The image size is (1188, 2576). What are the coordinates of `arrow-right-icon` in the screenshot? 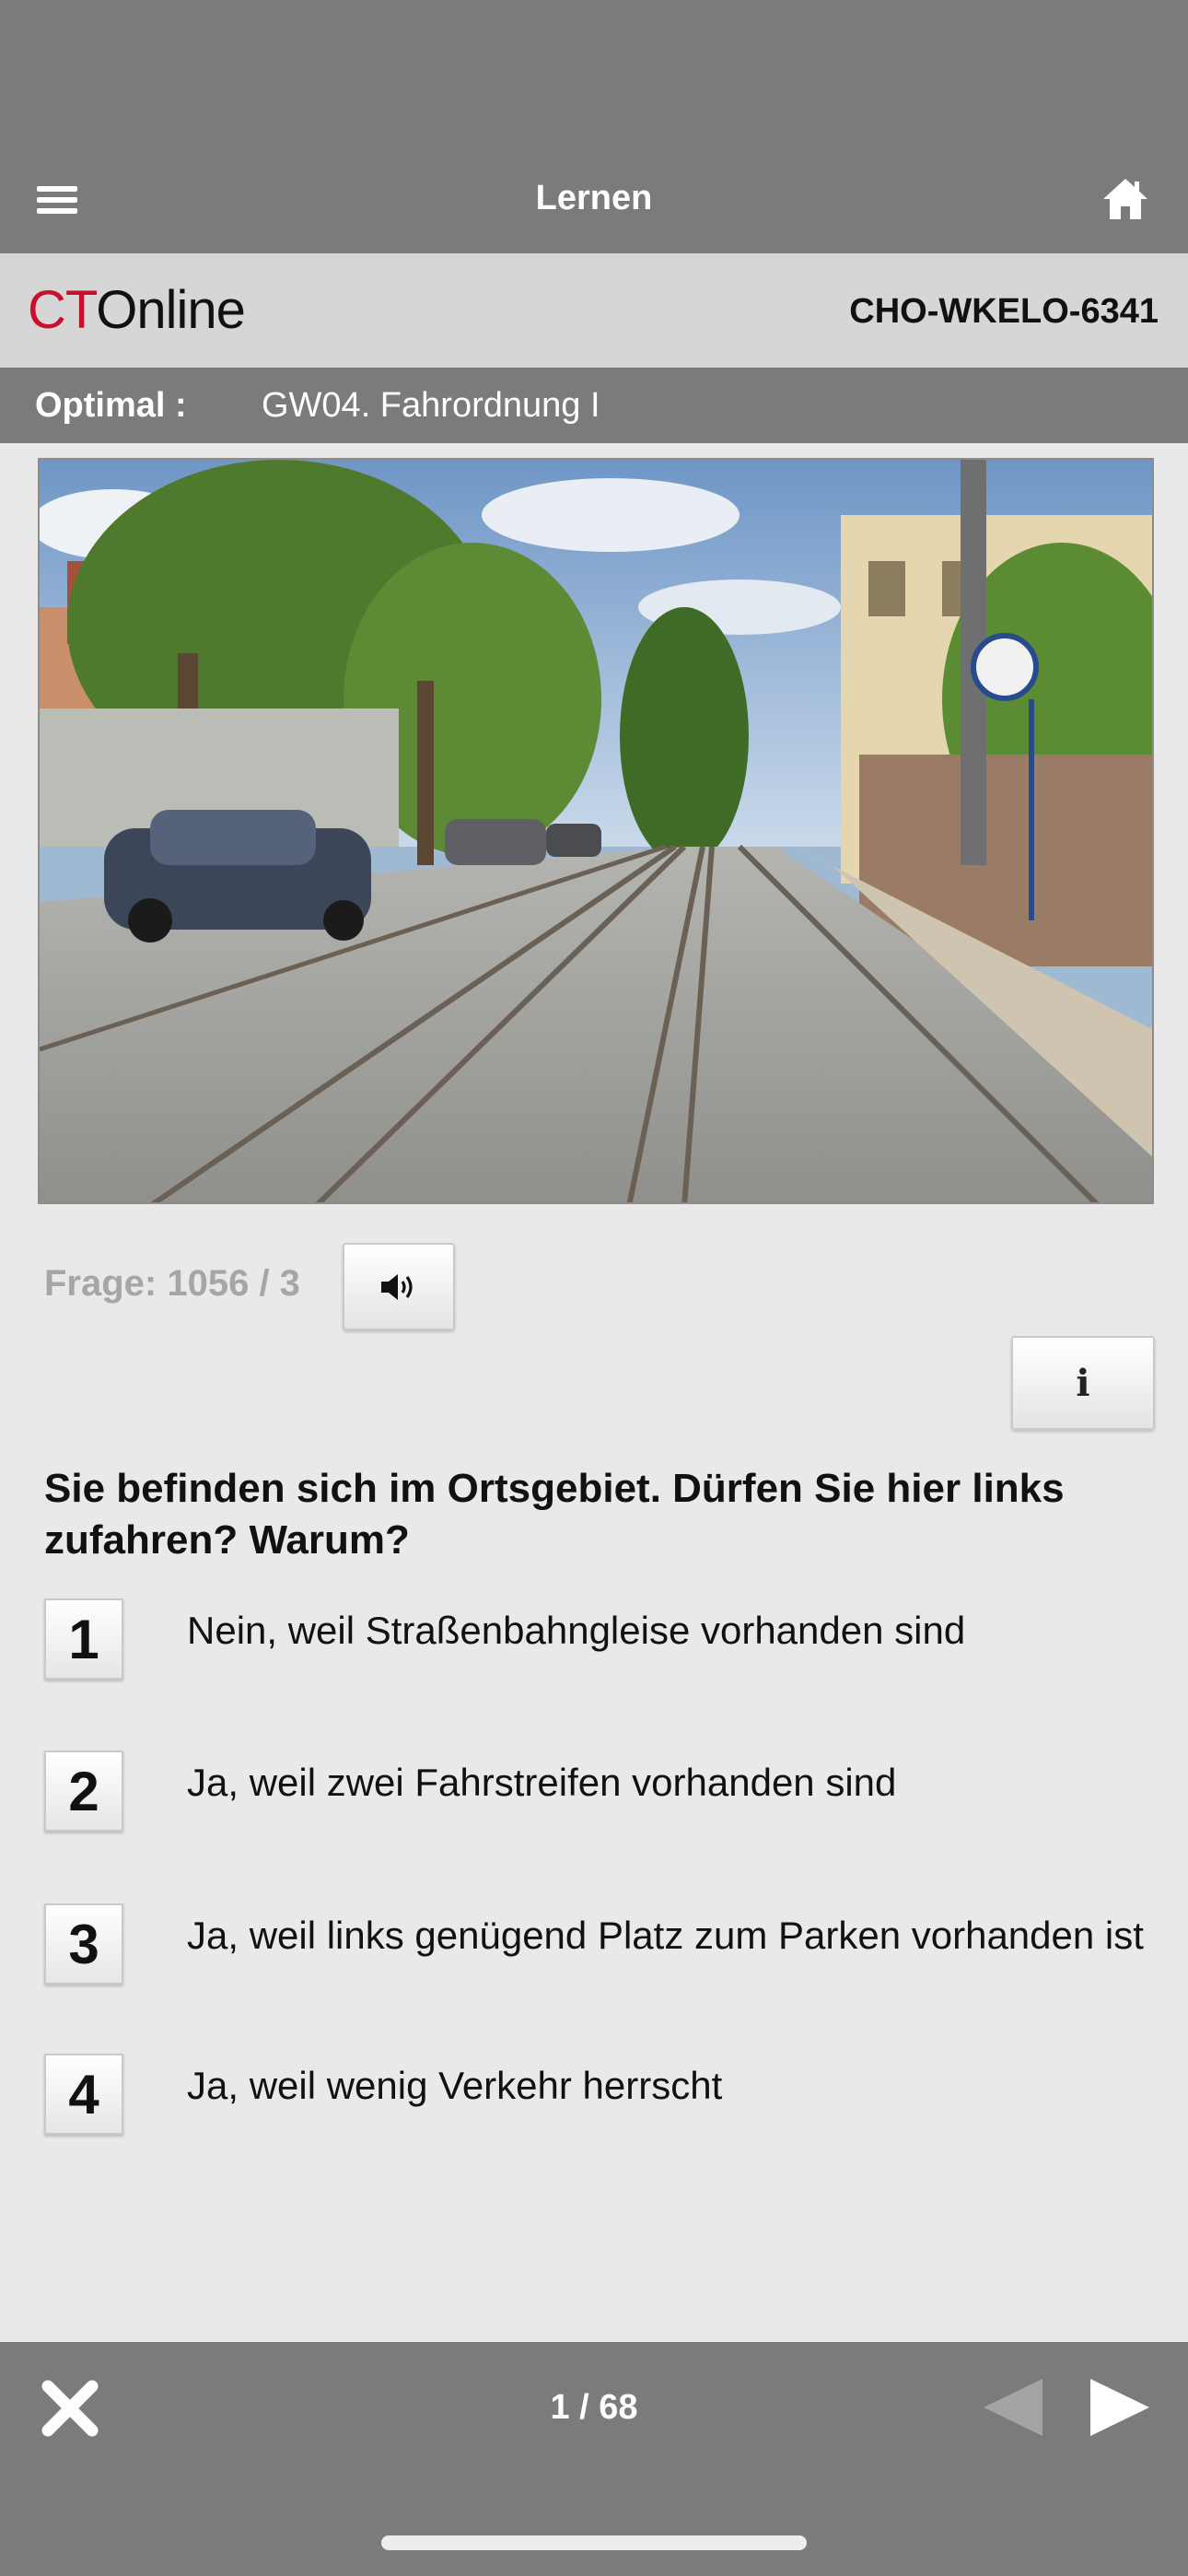 It's located at (1120, 2407).